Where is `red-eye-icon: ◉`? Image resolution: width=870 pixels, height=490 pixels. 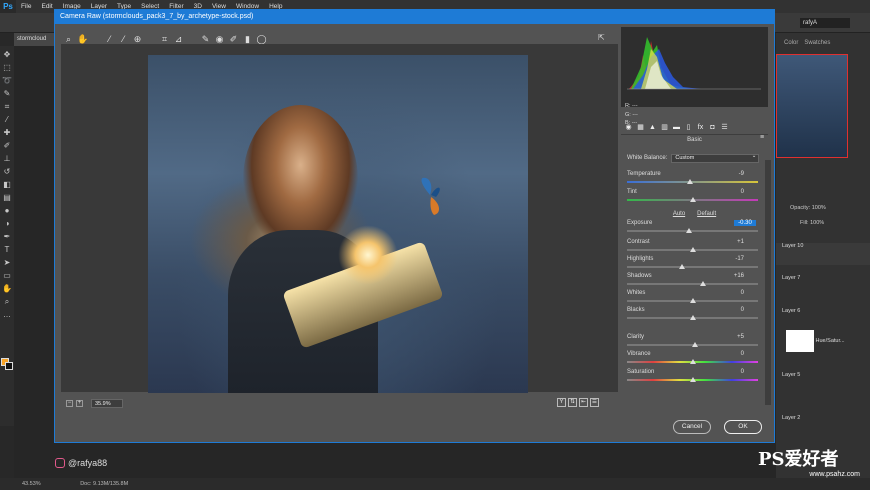
red-eye-icon: ◉ is located at coordinates (219, 39).